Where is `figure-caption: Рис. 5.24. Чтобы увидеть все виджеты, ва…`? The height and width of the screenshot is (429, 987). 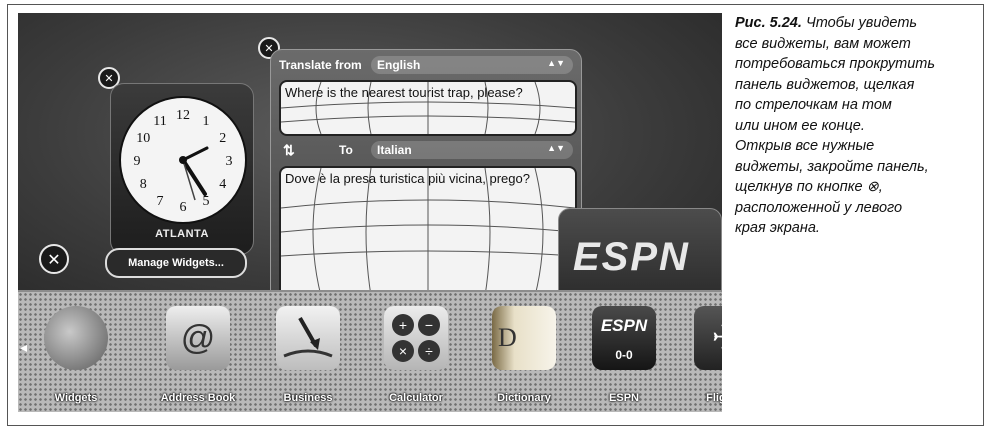 figure-caption: Рис. 5.24. Чтобы увидеть все виджеты, ва… is located at coordinates (855, 126).